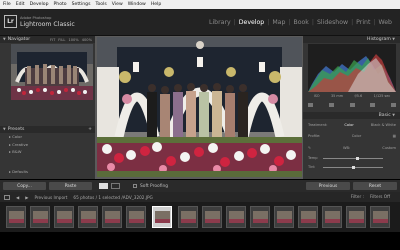 This screenshot has width=400, height=250. Describe the element at coordinates (156, 4) in the screenshot. I see `menu-help: Help` at that location.